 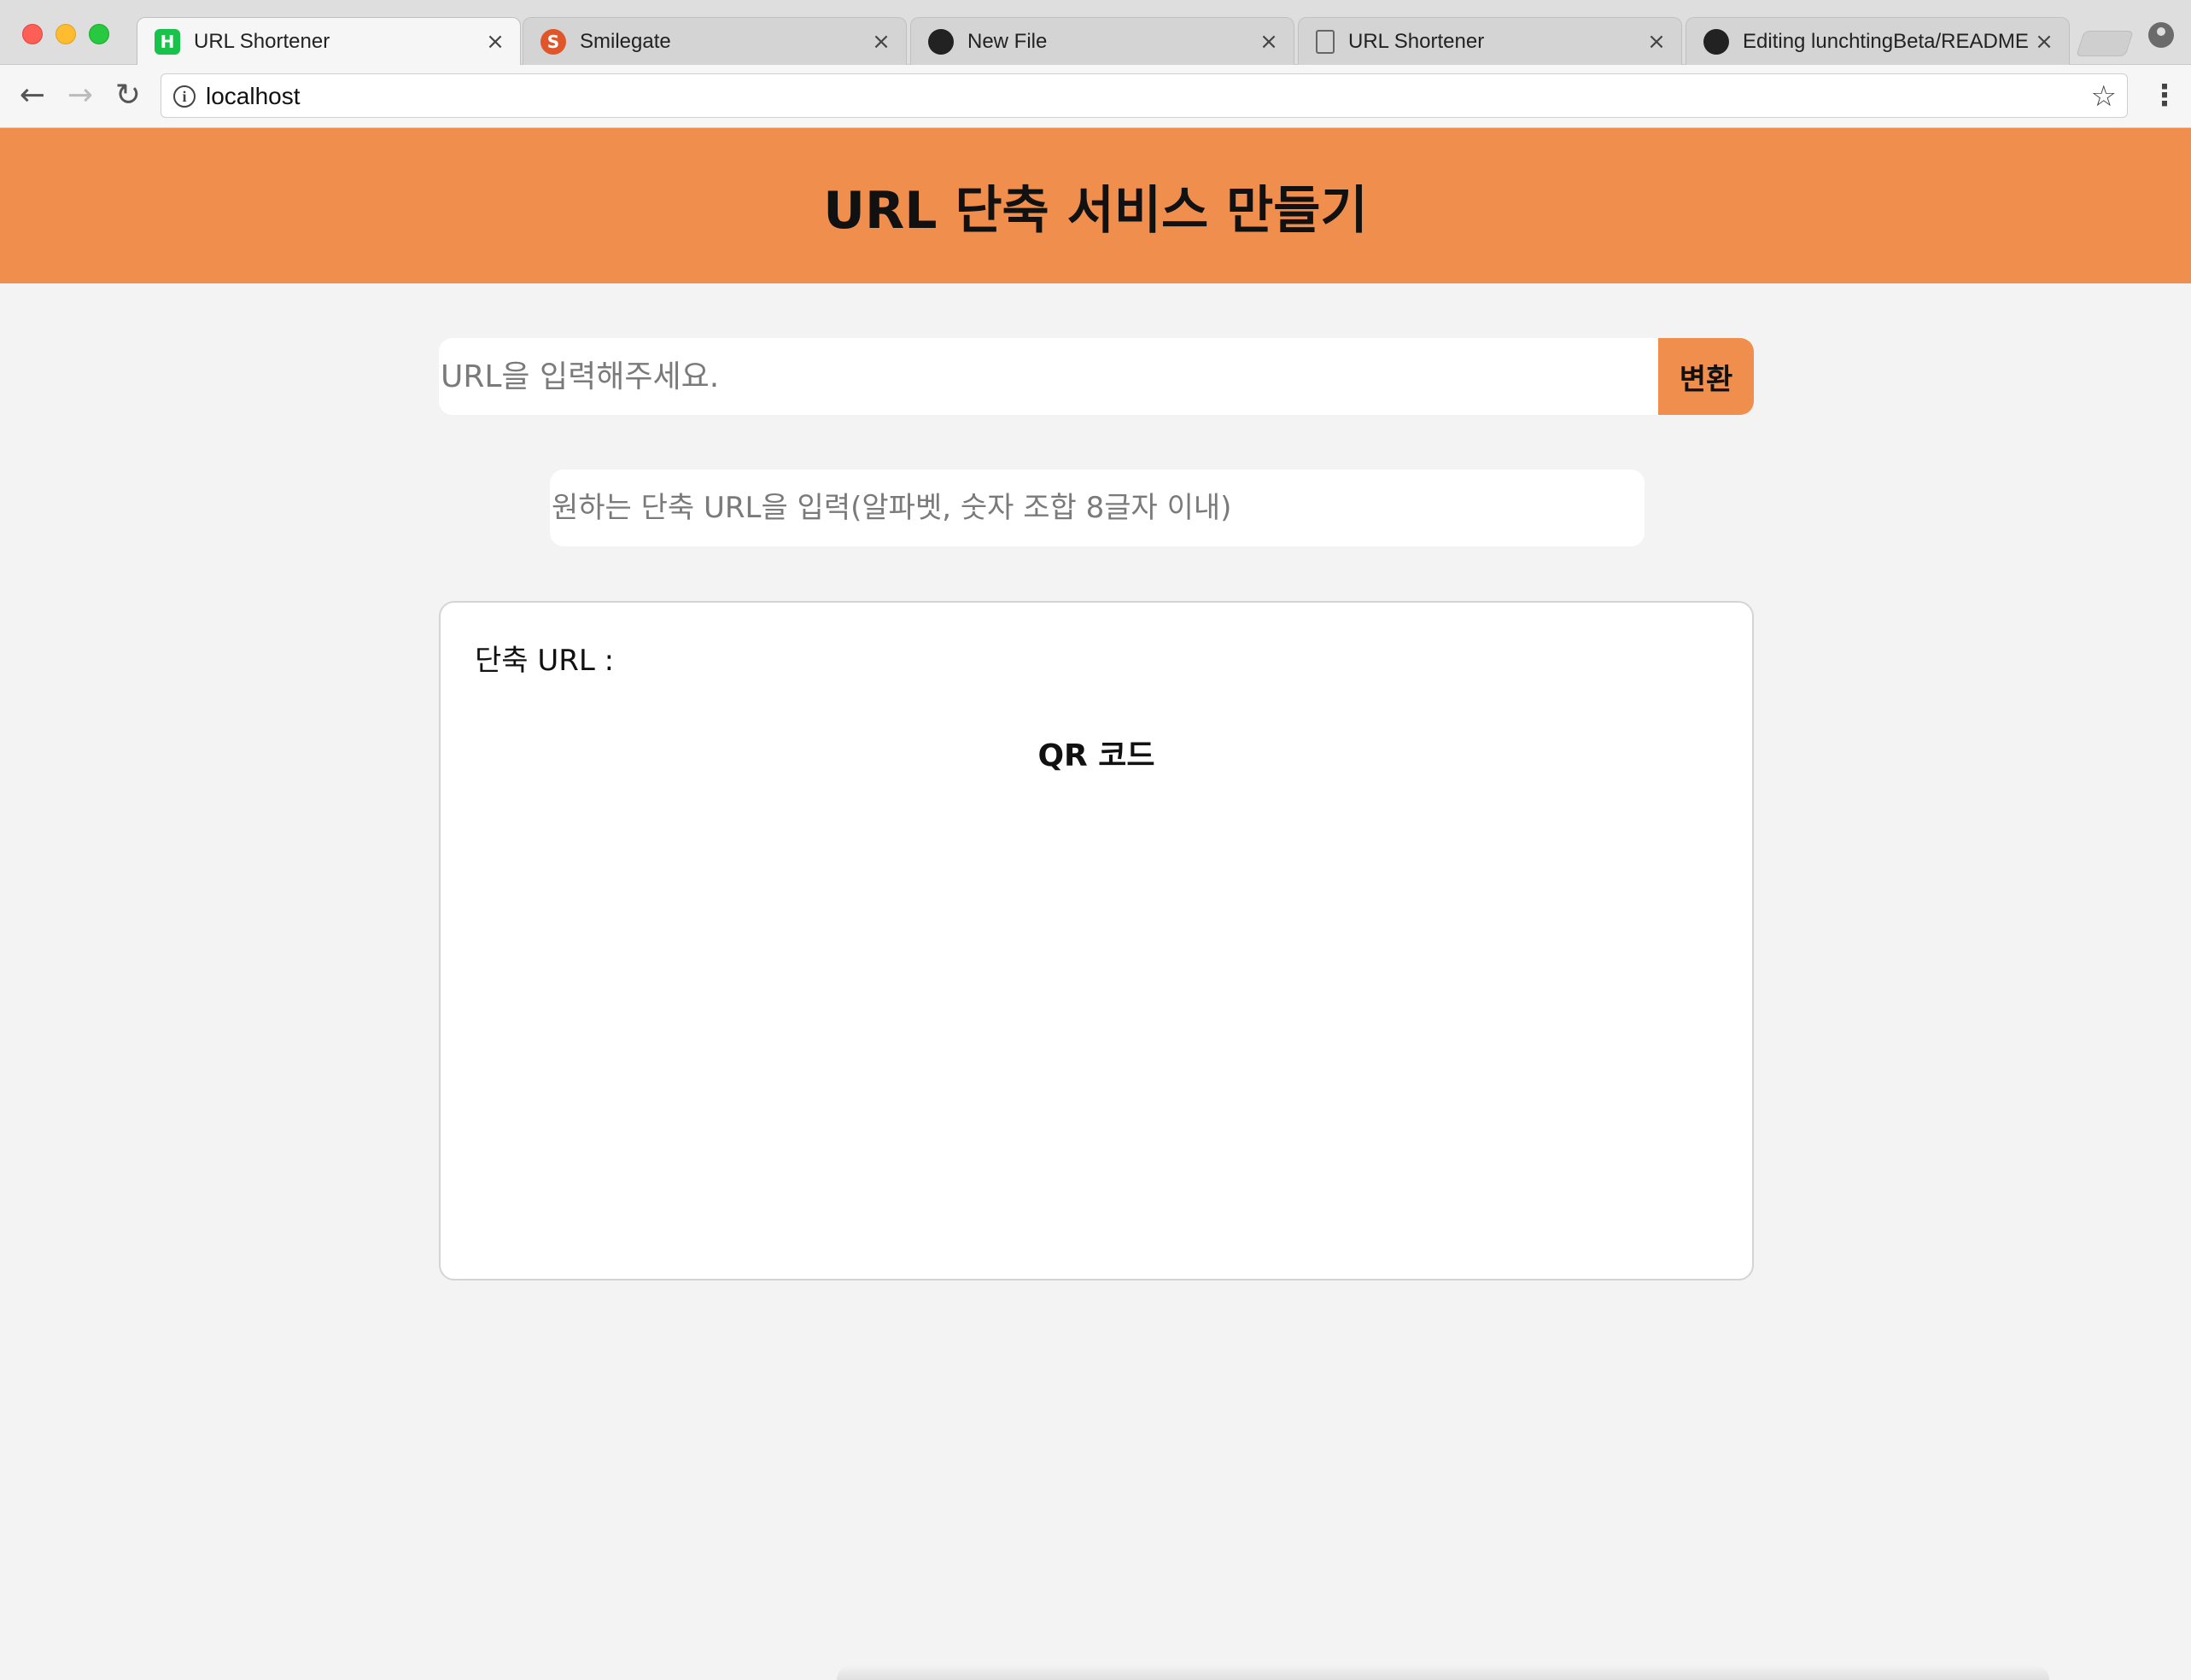 What do you see at coordinates (2105, 44) in the screenshot?
I see `new-tab-button` at bounding box center [2105, 44].